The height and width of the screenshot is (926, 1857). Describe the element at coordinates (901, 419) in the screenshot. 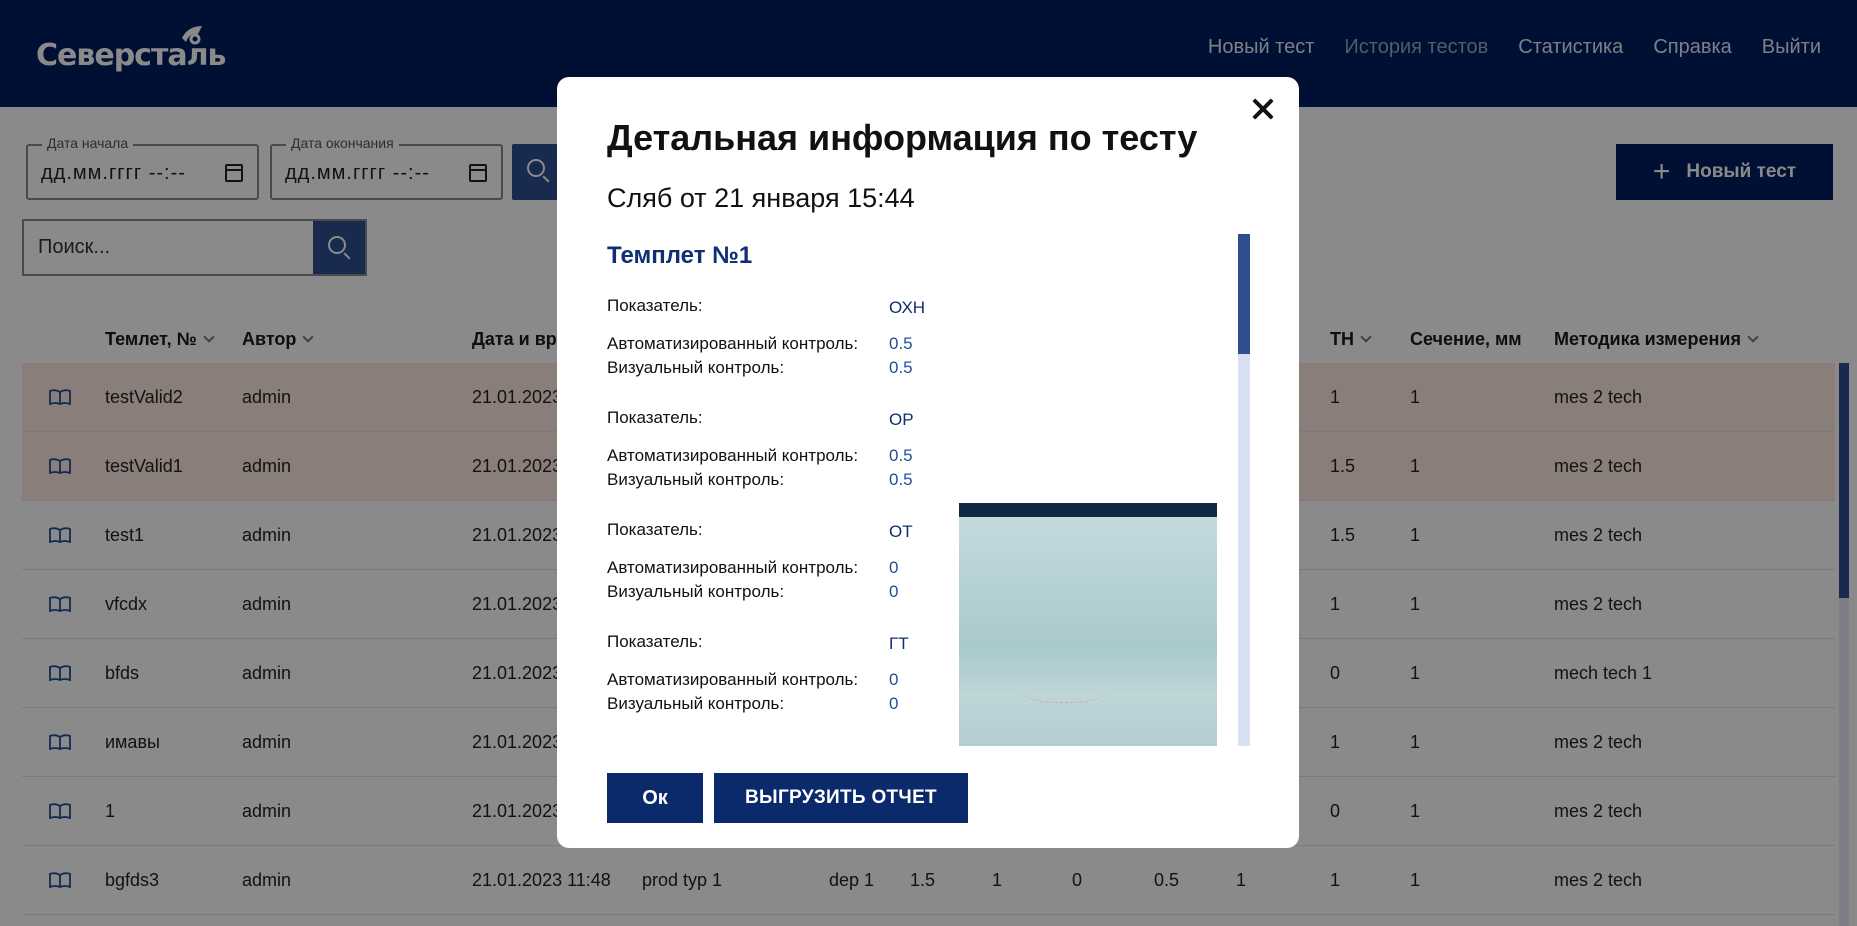

I see `metric-code: ОР` at that location.